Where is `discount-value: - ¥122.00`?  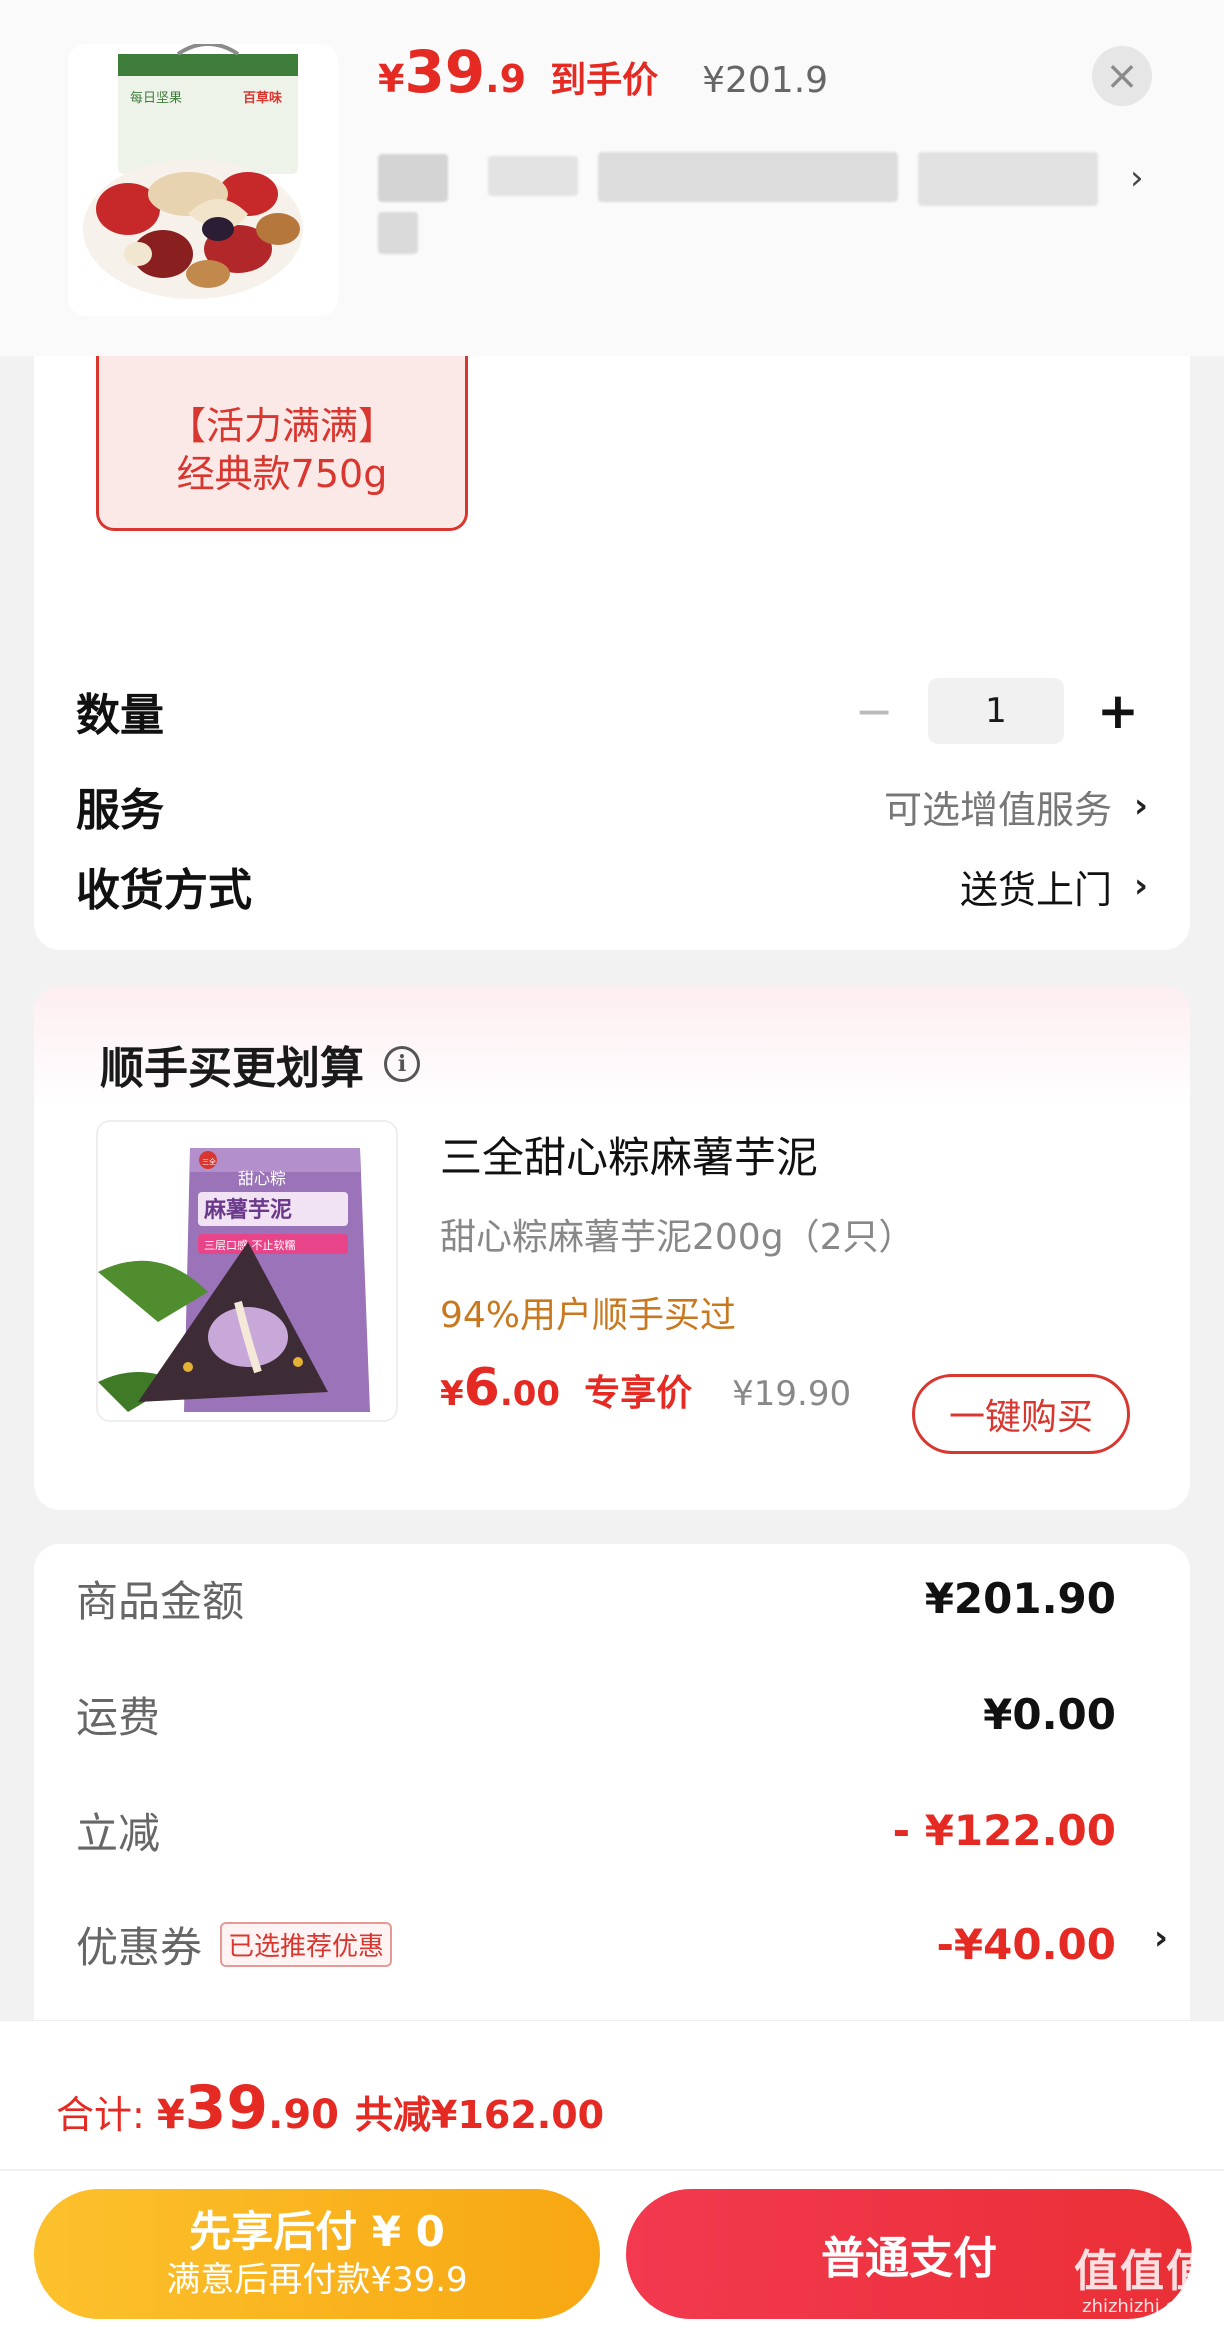 discount-value: - ¥122.00 is located at coordinates (1004, 1830).